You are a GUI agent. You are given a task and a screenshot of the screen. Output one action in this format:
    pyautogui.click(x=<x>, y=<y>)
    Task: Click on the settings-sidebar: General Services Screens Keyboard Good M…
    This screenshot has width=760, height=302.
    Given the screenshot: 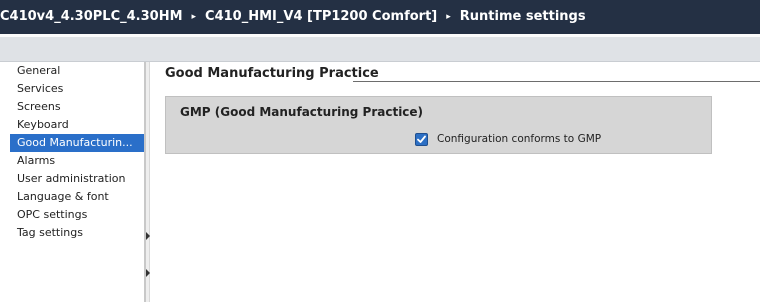 What is the action you would take?
    pyautogui.click(x=77, y=182)
    